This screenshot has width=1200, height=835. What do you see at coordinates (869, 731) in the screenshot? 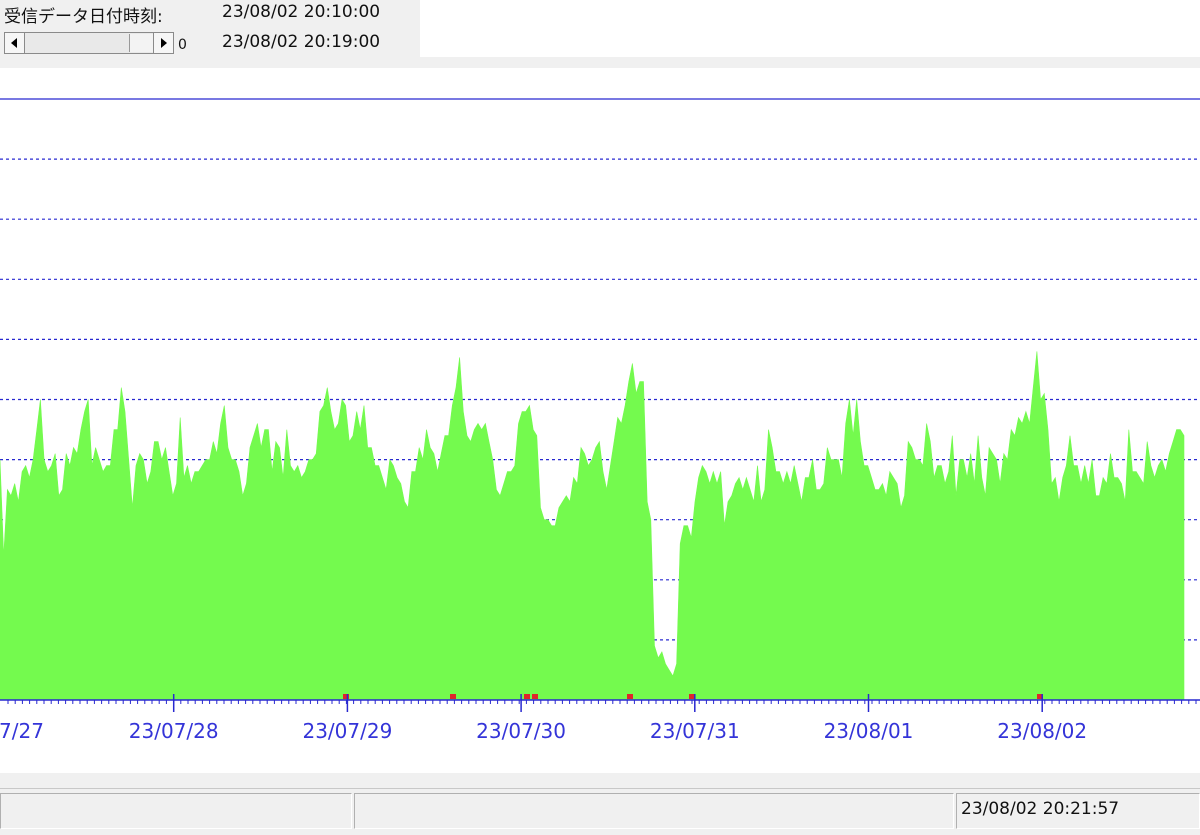
I see `x-tick-label: 23/08/01` at bounding box center [869, 731].